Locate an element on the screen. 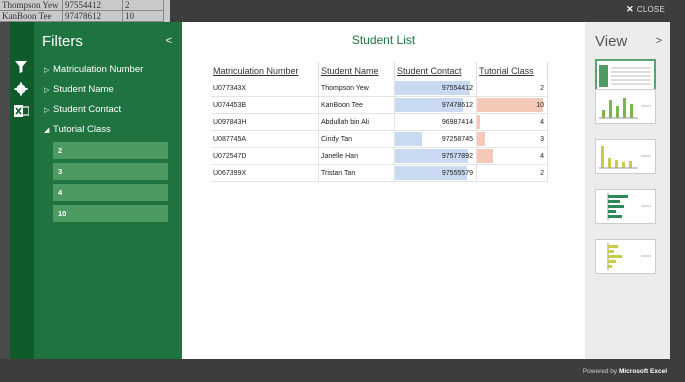 The width and height of the screenshot is (685, 382). filter-value-item: 3 is located at coordinates (110, 171).